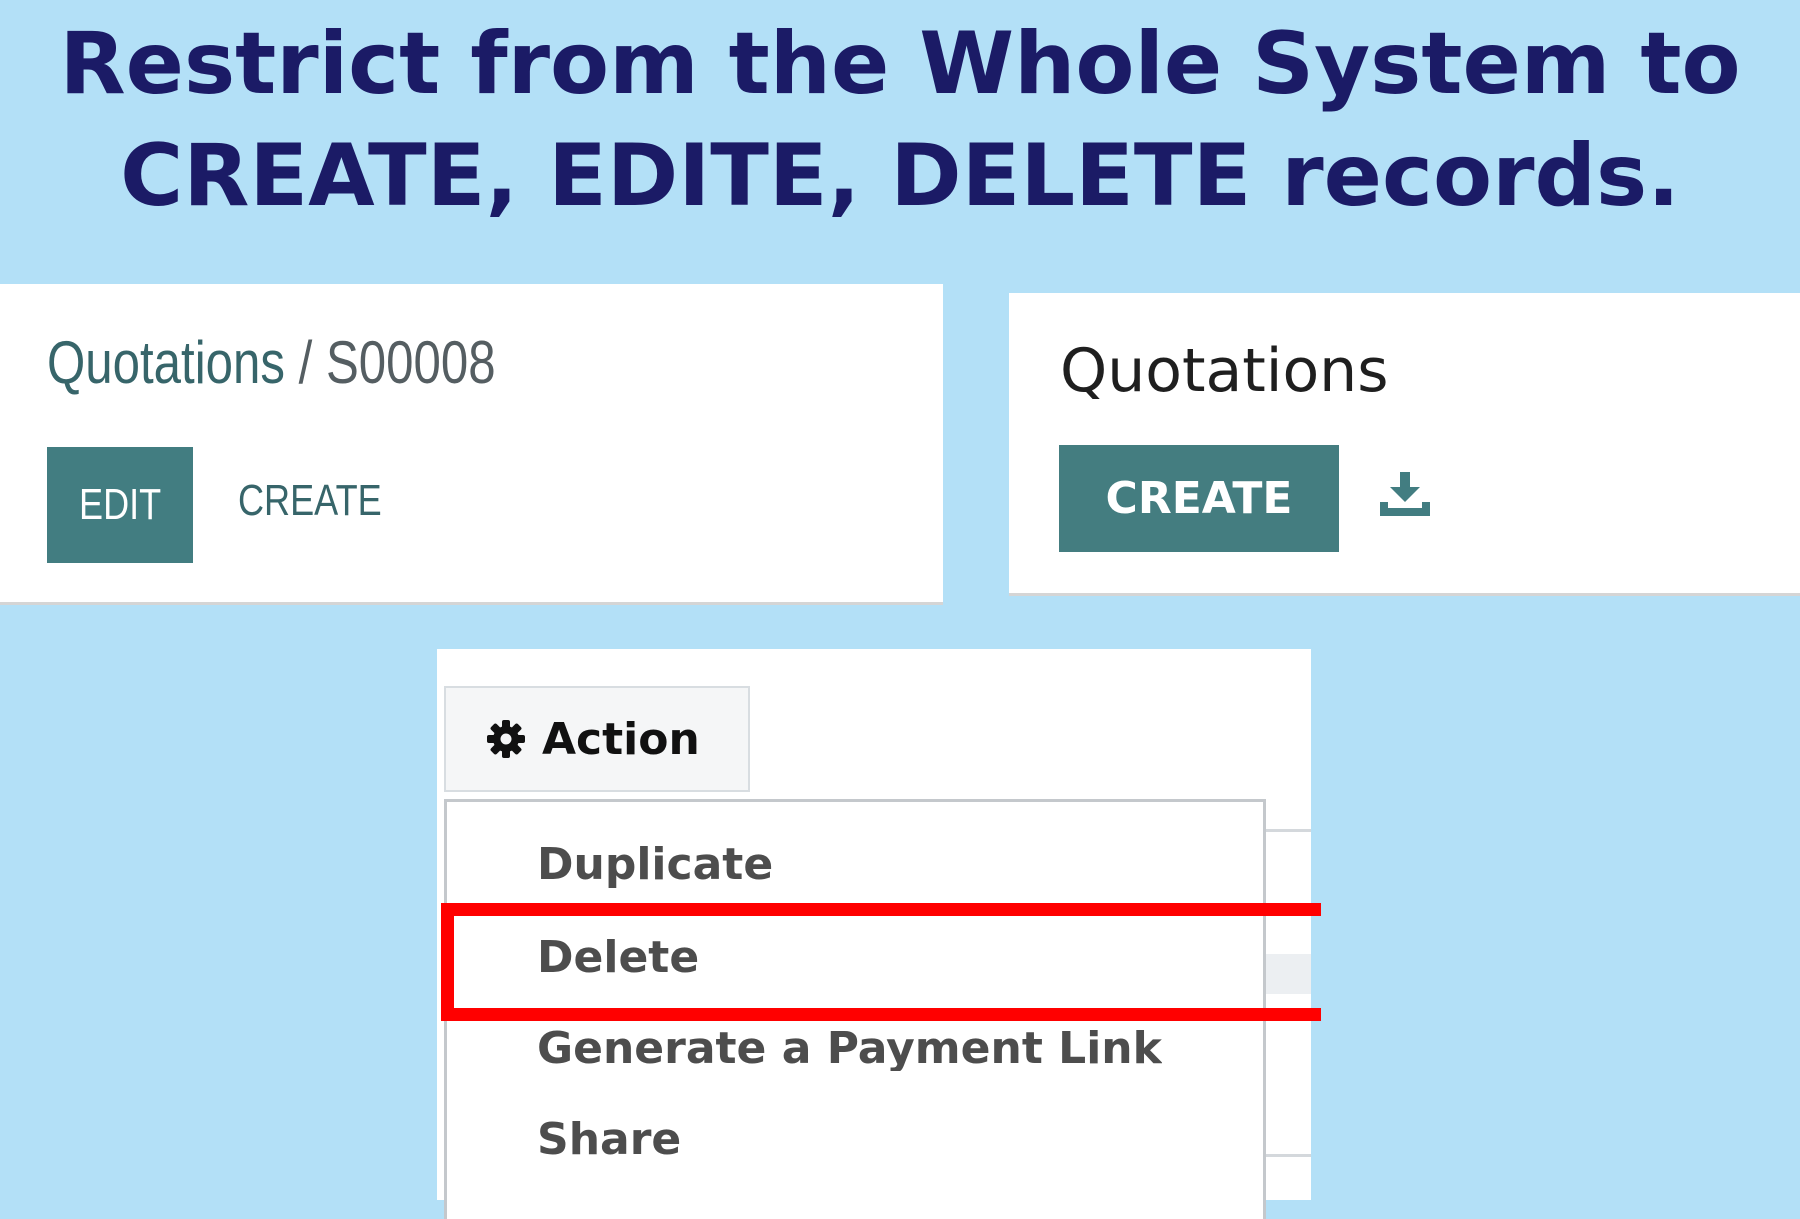 The image size is (1800, 1219). Describe the element at coordinates (849, 1047) in the screenshot. I see `menu-item-generate-payment-link: Generate a Payment Link` at that location.